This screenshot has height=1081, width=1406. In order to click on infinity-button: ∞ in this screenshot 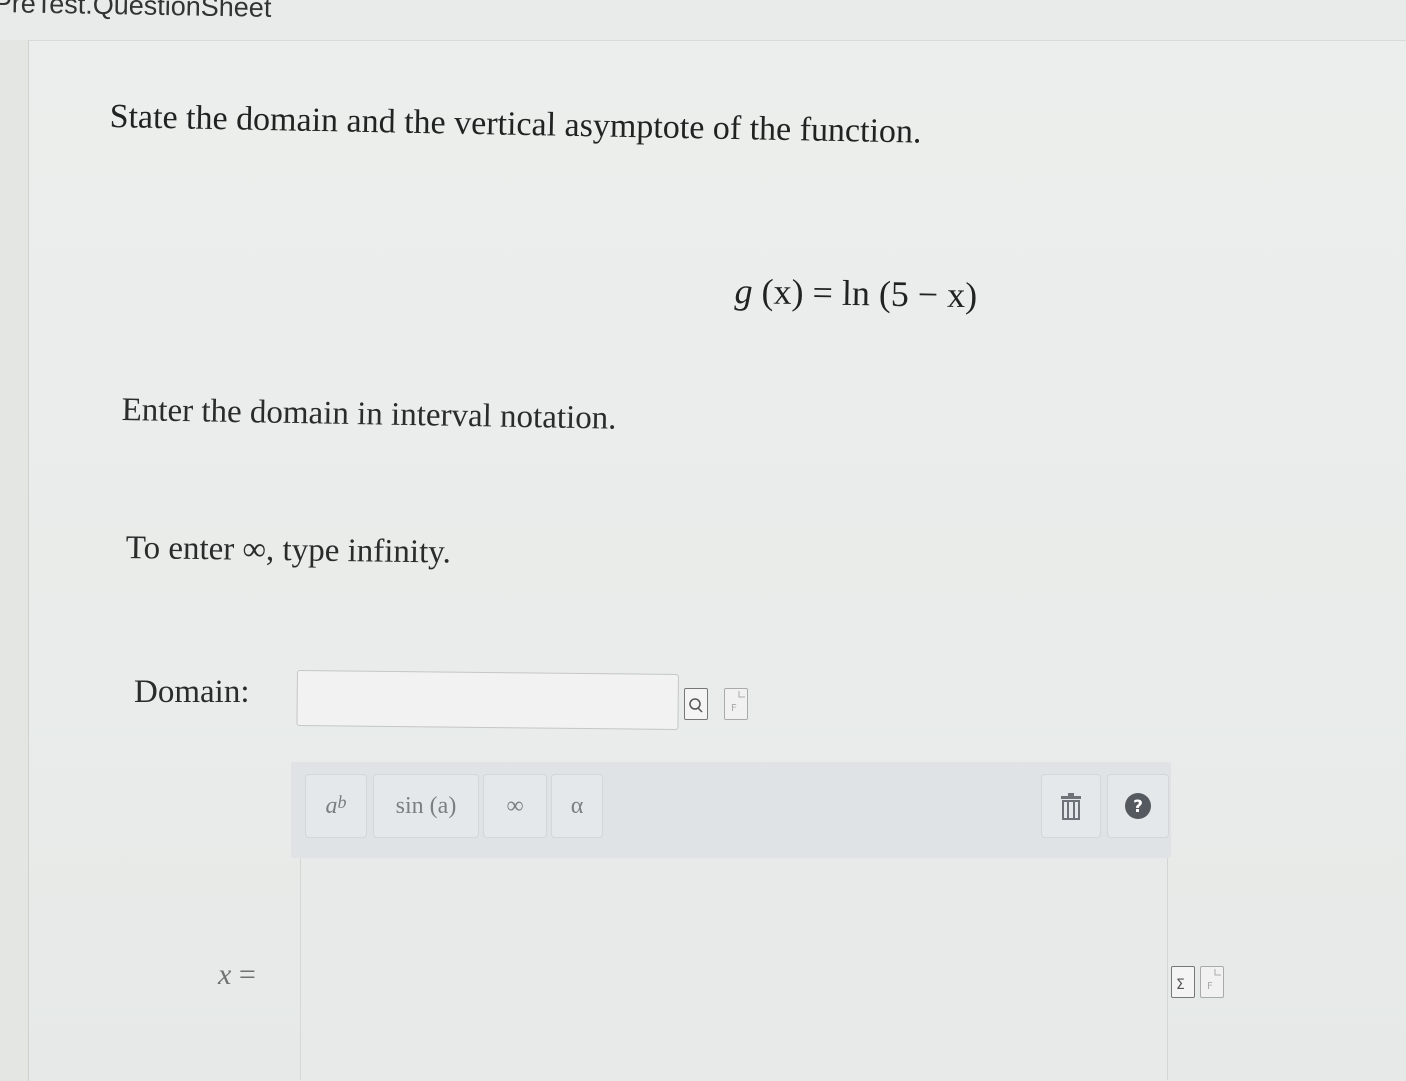, I will do `click(515, 806)`.